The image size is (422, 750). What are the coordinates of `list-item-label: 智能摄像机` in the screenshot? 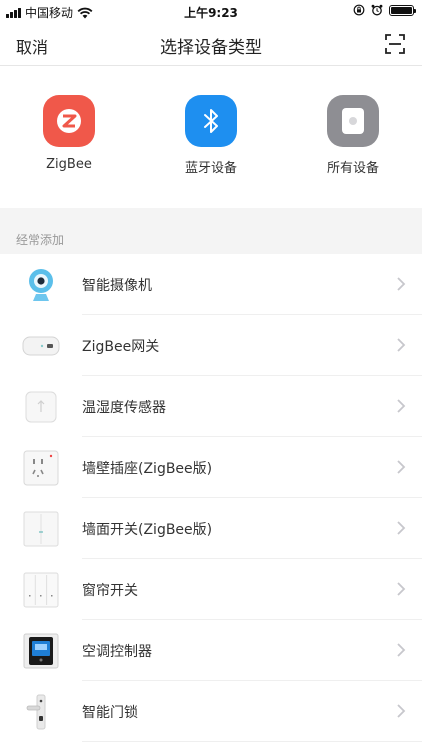 It's located at (117, 286).